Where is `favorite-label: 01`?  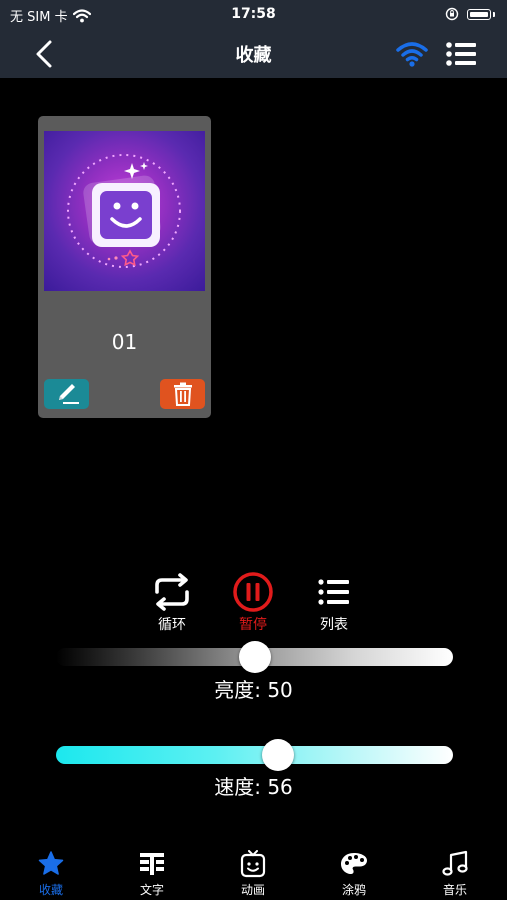 favorite-label: 01 is located at coordinates (124, 342).